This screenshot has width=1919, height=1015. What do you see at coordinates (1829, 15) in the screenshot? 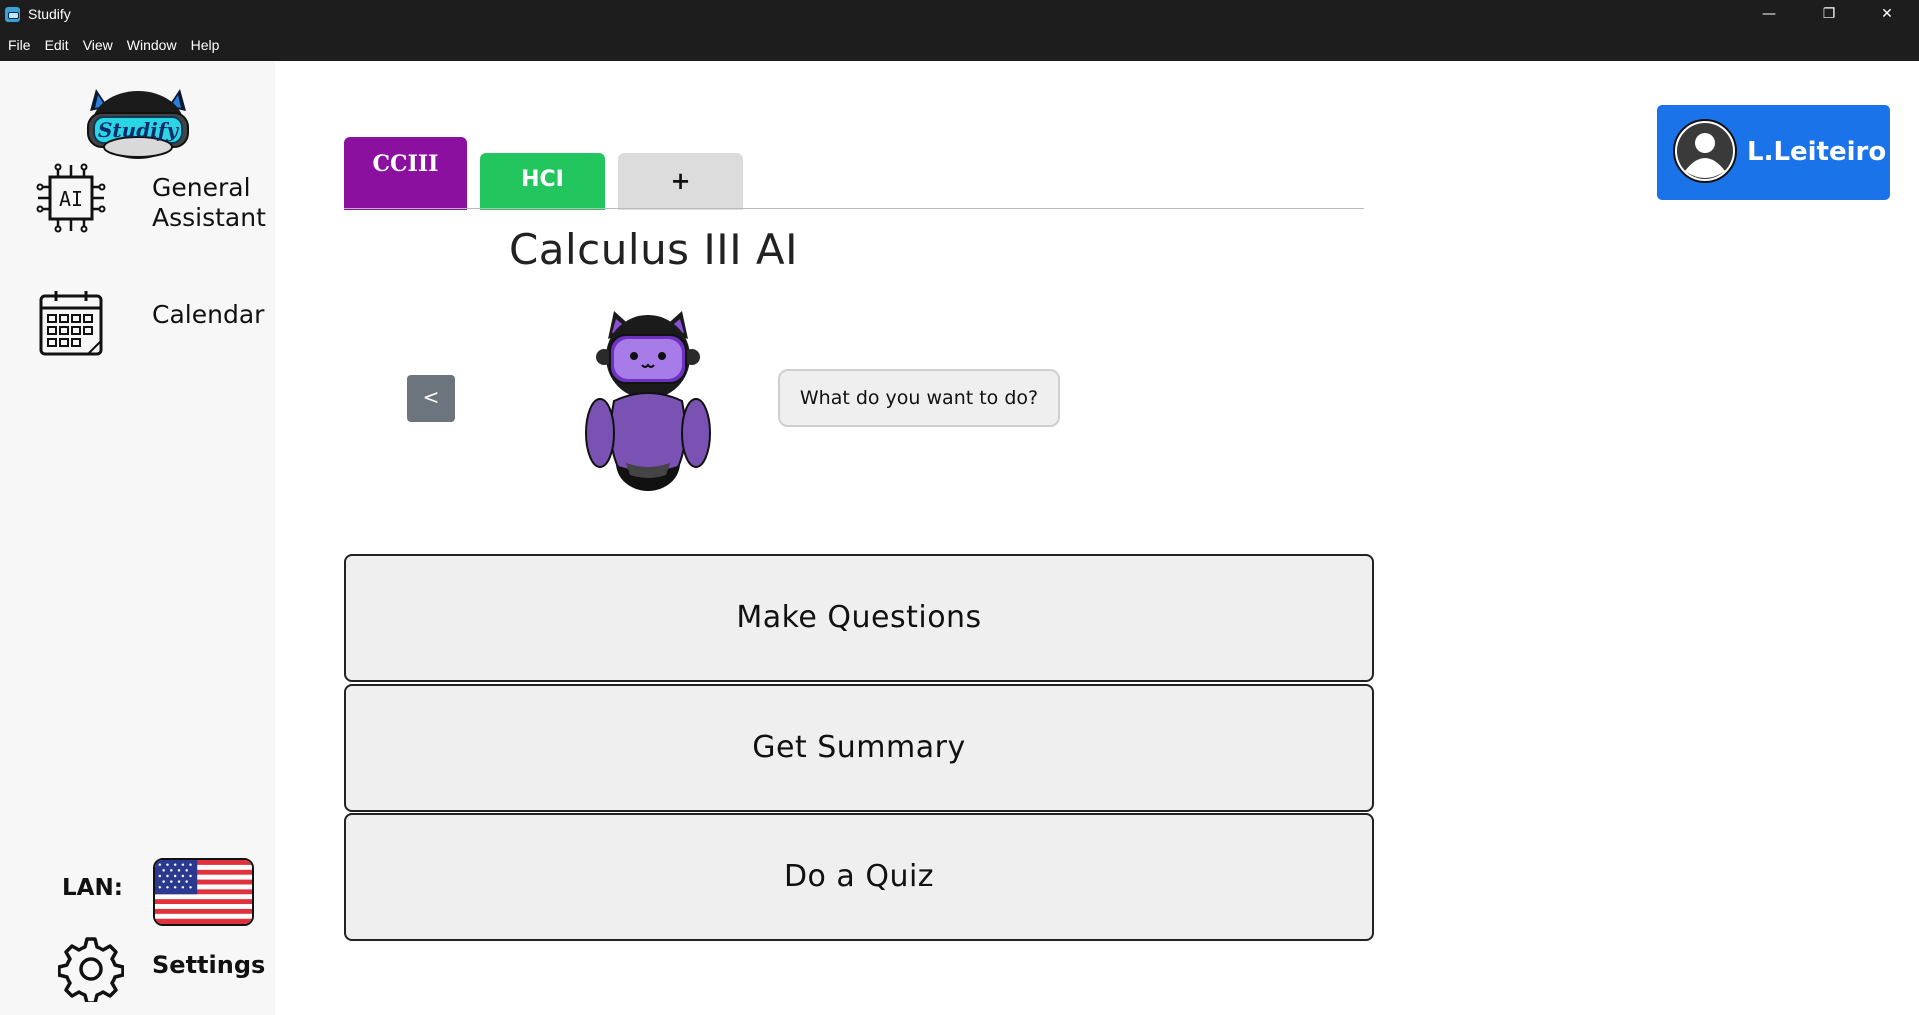
I see `restore-button: ❐` at bounding box center [1829, 15].